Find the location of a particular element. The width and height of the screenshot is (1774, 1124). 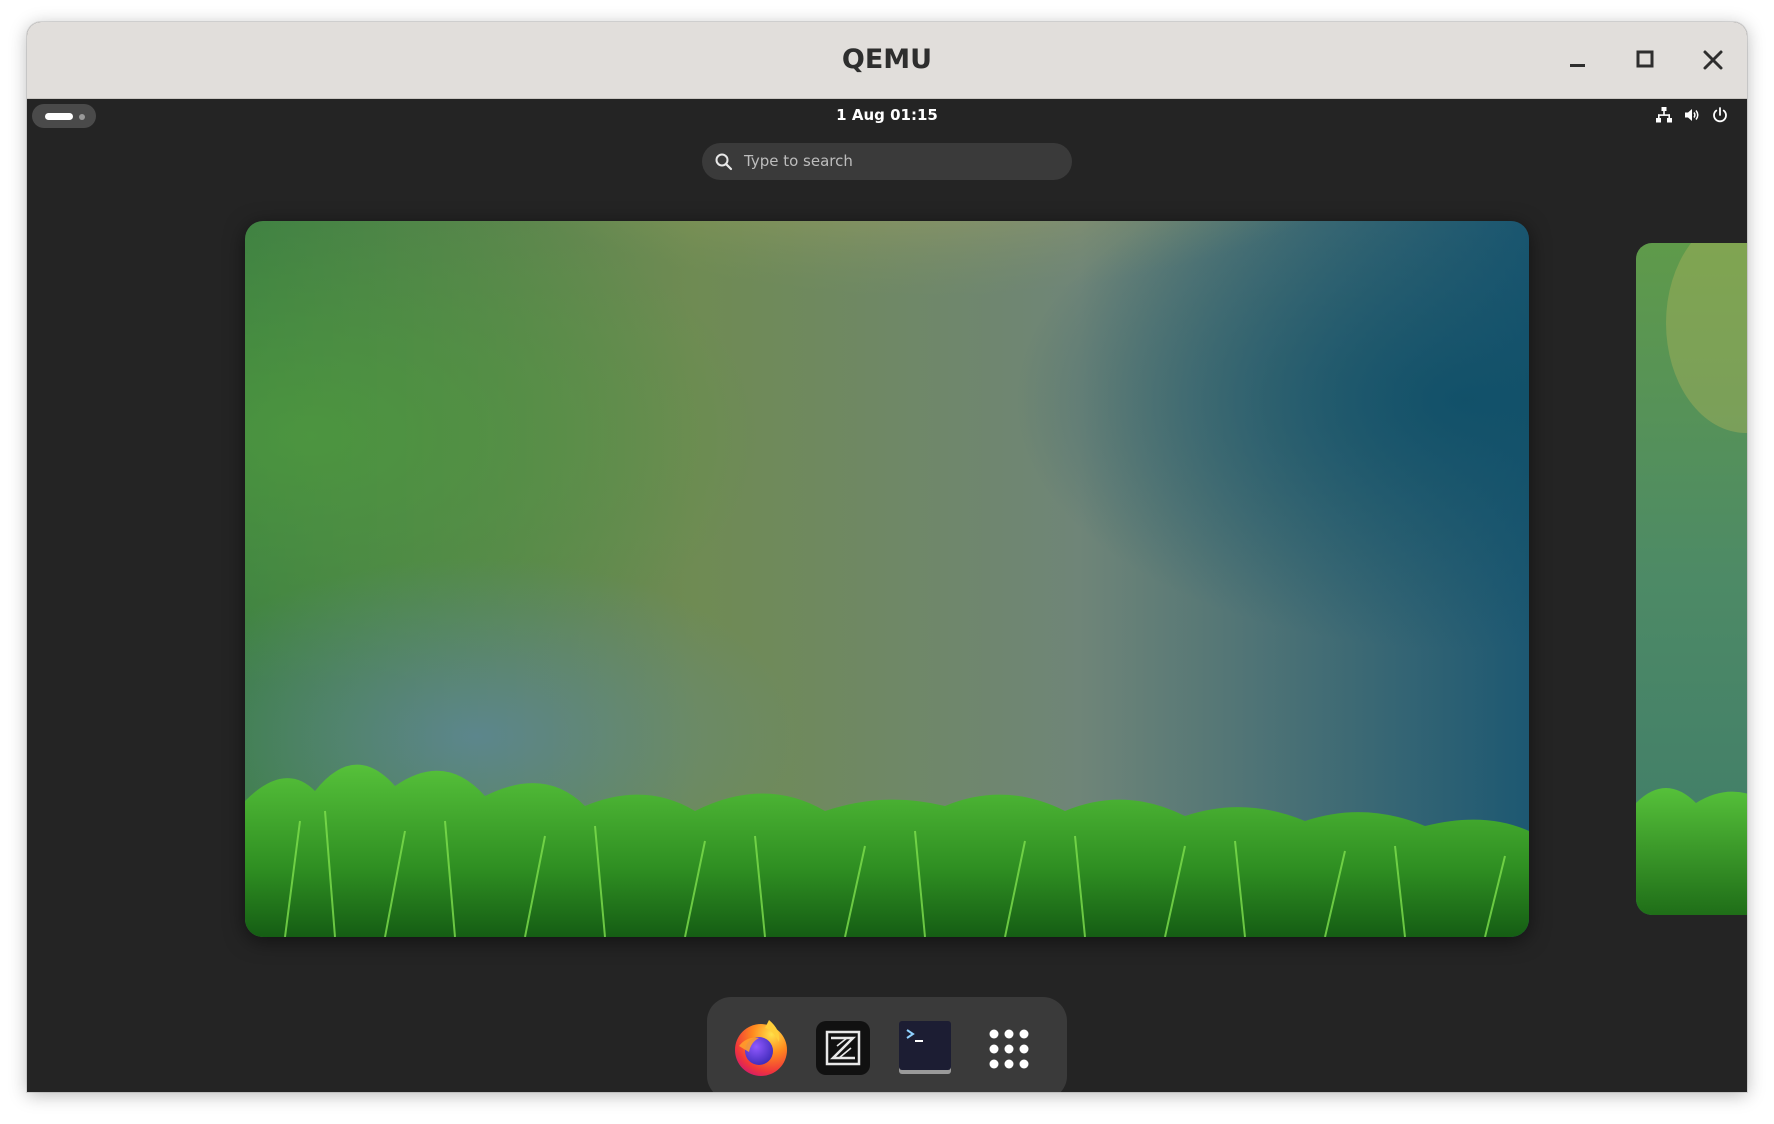

maximize-button is located at coordinates (1645, 60).